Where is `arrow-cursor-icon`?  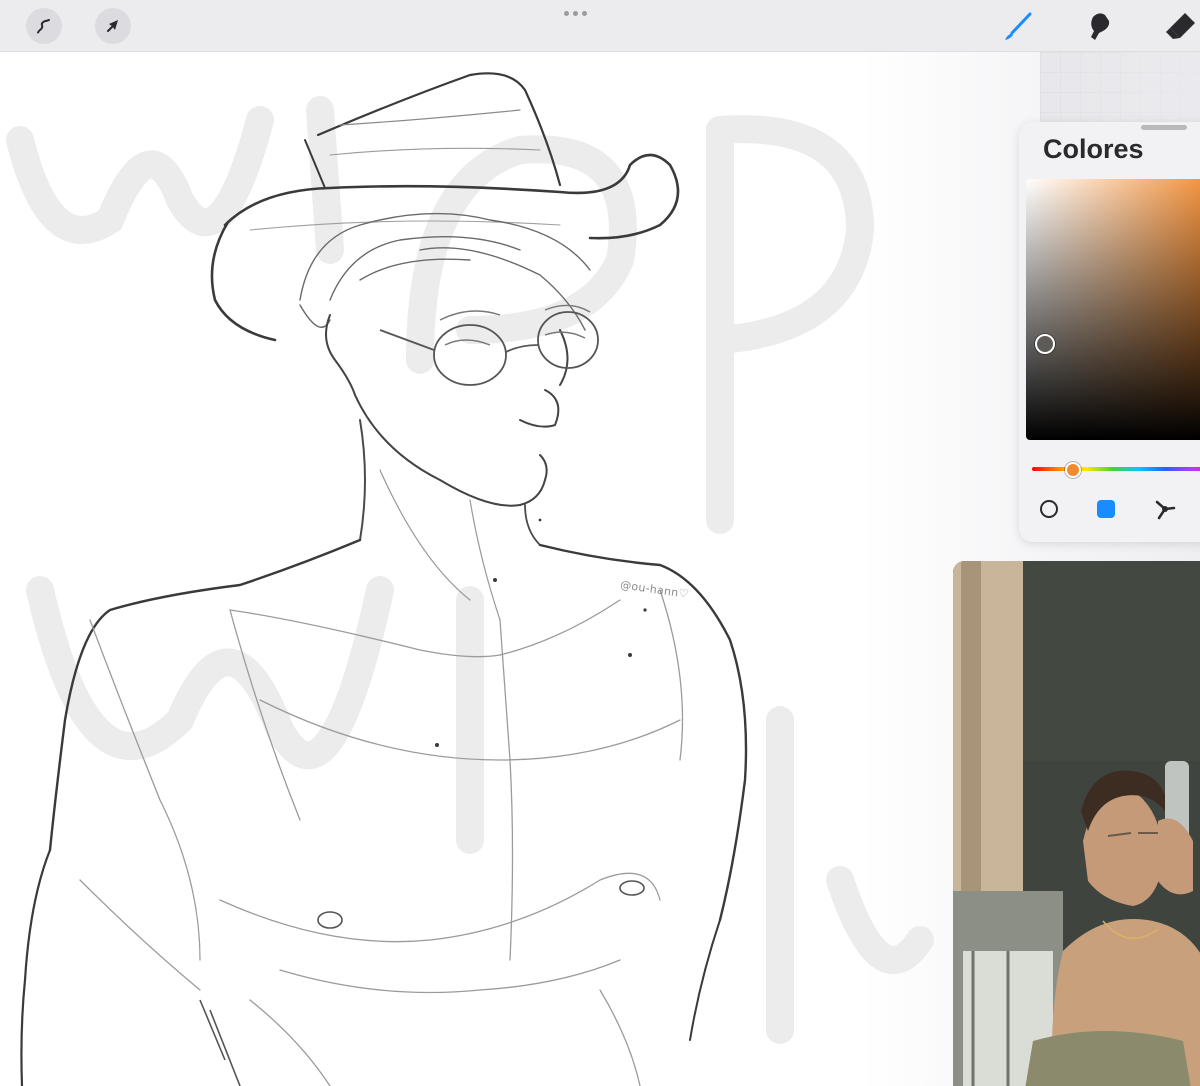 arrow-cursor-icon is located at coordinates (112, 26).